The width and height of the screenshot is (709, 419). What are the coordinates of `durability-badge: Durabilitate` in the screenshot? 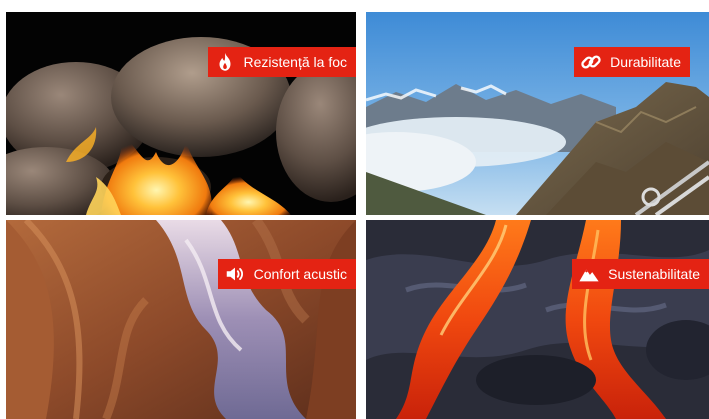 It's located at (632, 62).